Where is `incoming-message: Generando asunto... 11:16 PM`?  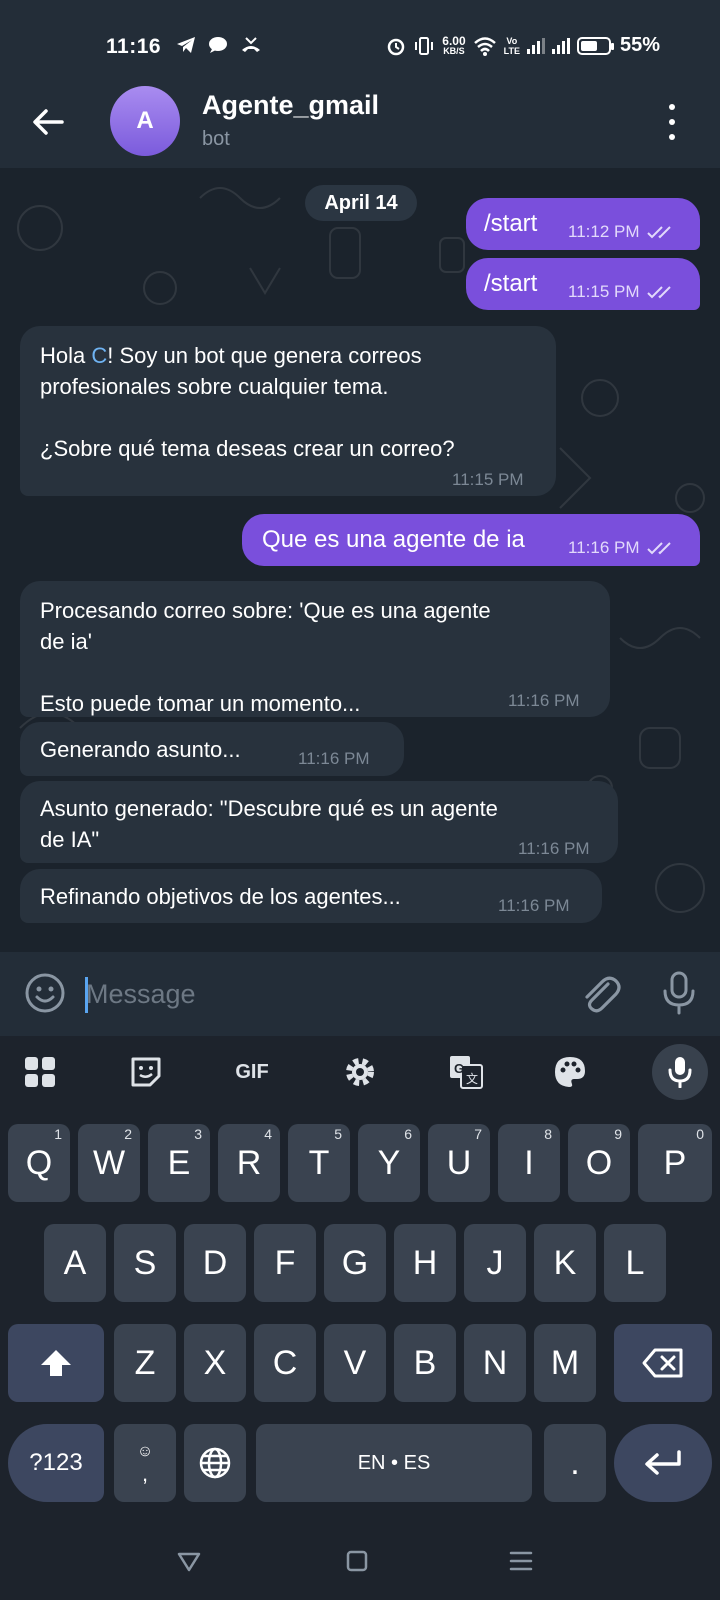
incoming-message: Generando asunto... 11:16 PM is located at coordinates (212, 749).